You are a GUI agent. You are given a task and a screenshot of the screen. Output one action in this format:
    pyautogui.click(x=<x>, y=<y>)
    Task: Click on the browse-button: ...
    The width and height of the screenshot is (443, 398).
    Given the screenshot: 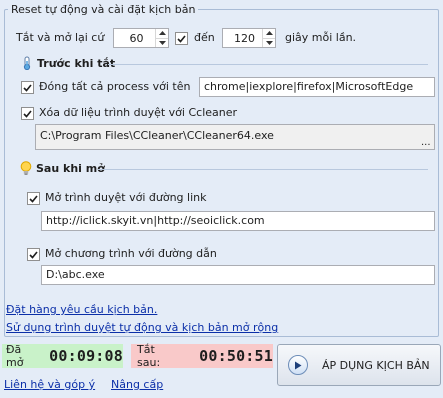 What is the action you would take?
    pyautogui.click(x=426, y=142)
    